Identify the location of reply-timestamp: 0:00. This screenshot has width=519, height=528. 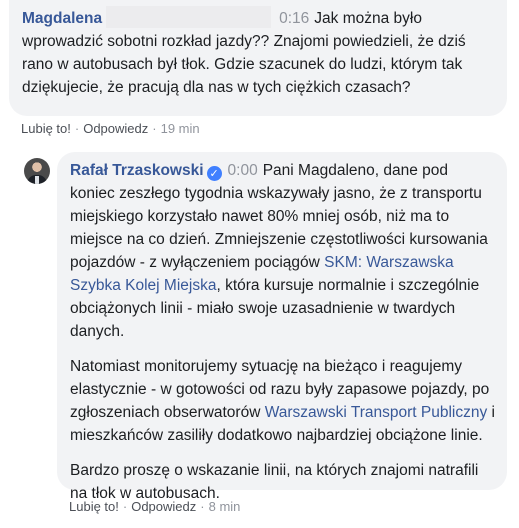
(243, 170).